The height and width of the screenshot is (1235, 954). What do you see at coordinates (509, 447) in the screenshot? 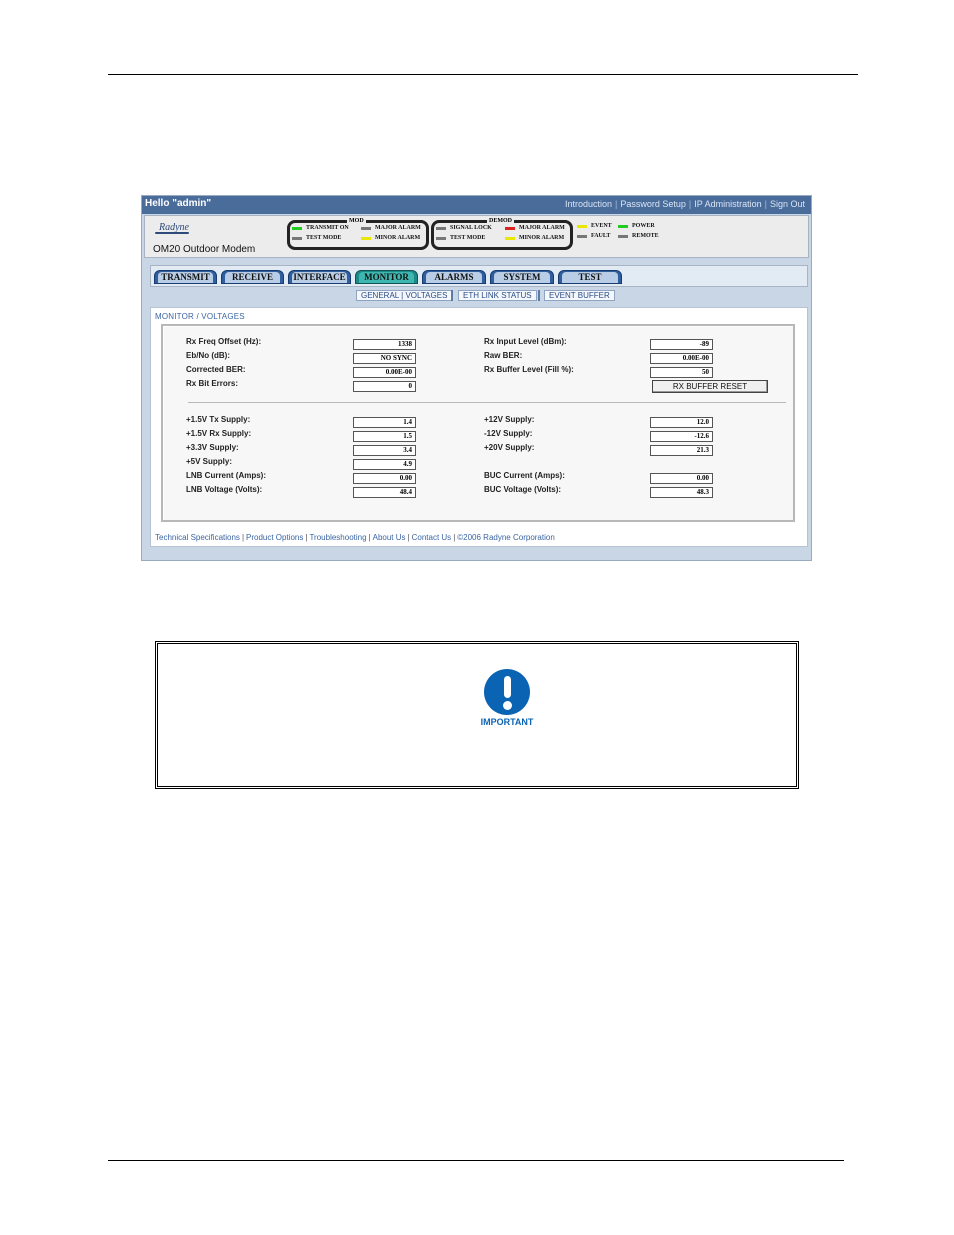
I see `supply-20v-label: +20V Supply:` at bounding box center [509, 447].